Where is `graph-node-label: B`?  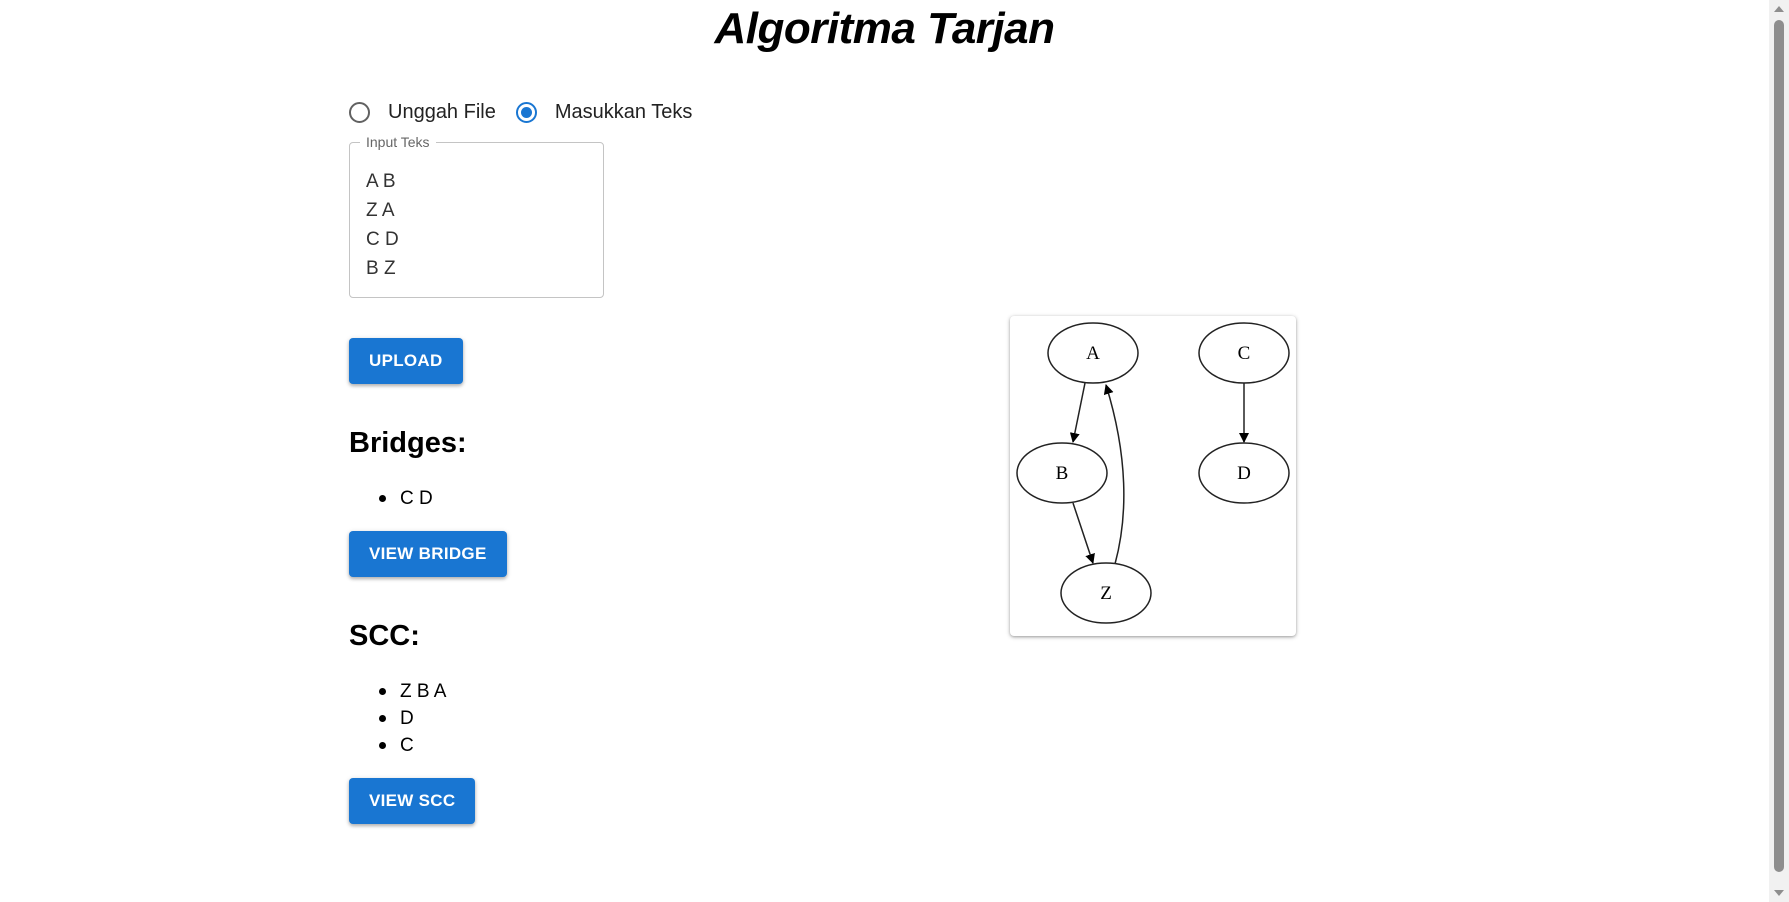
graph-node-label: B is located at coordinates (1062, 473).